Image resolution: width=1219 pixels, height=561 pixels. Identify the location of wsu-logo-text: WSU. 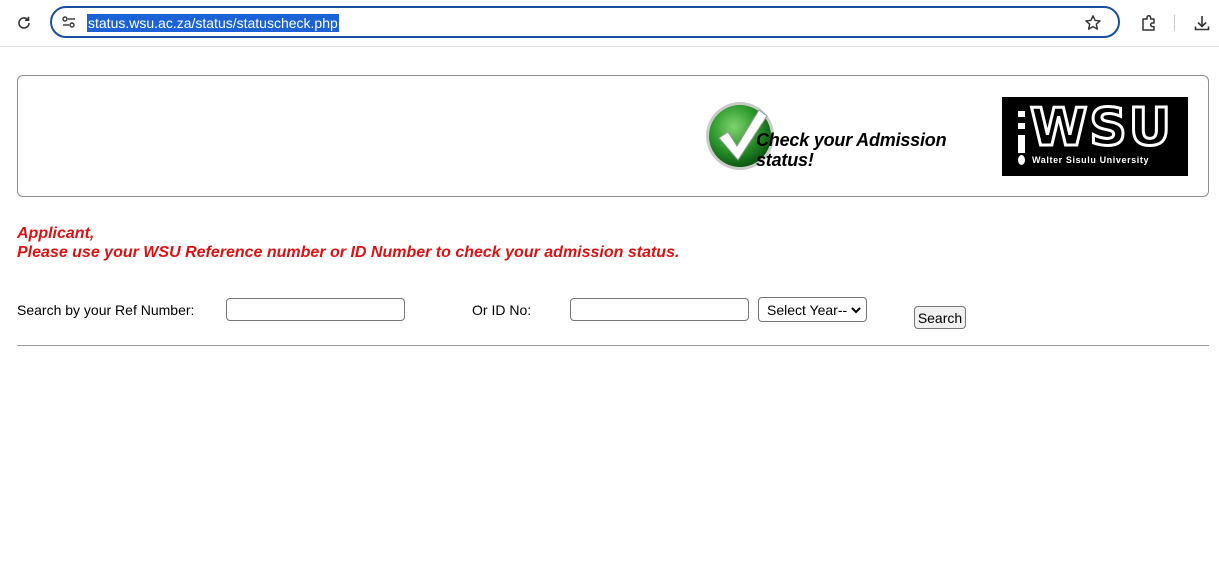
(1101, 128).